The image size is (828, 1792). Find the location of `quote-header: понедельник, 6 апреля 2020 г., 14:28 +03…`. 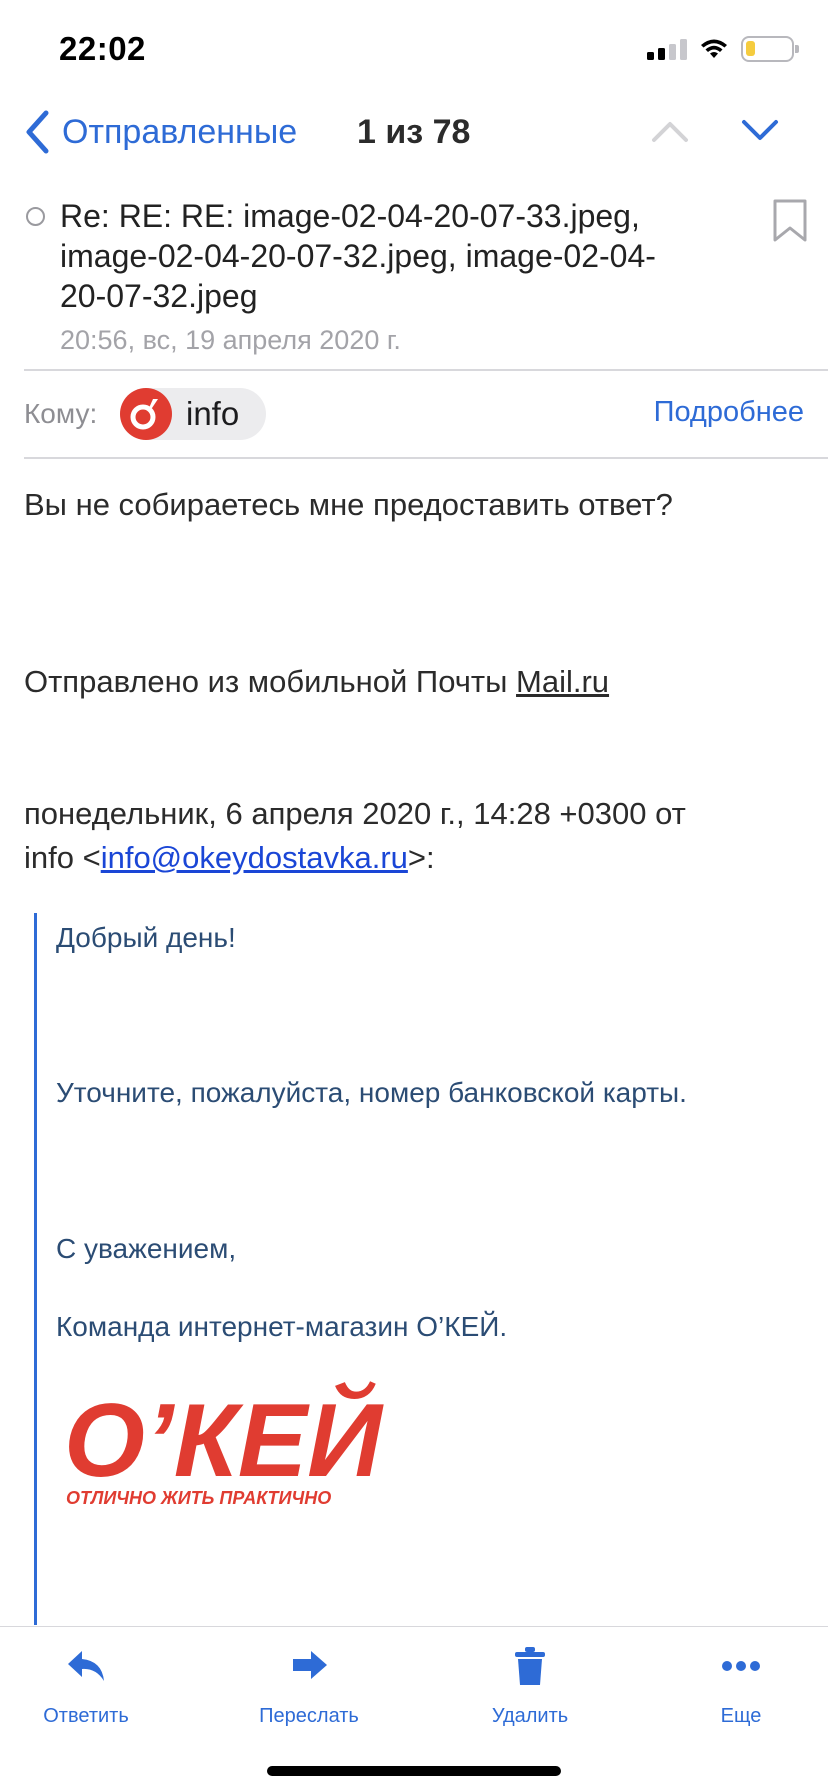

quote-header: понедельник, 6 апреля 2020 г., 14:28 +03… is located at coordinates (355, 836).